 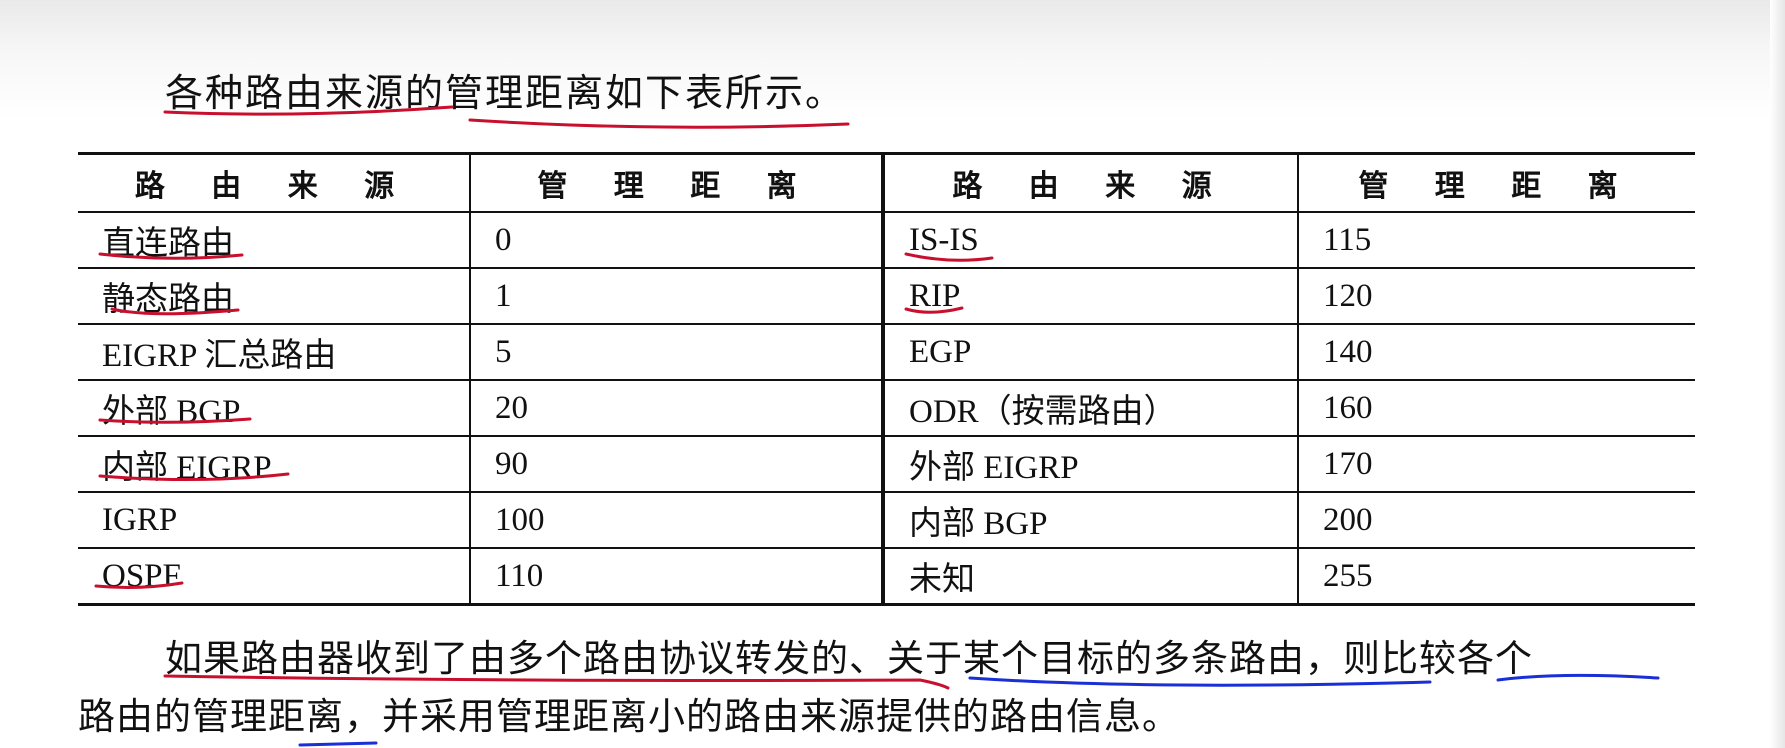 I want to click on table-row: 直连路由 0 IS-IS 115, so click(x=886, y=240).